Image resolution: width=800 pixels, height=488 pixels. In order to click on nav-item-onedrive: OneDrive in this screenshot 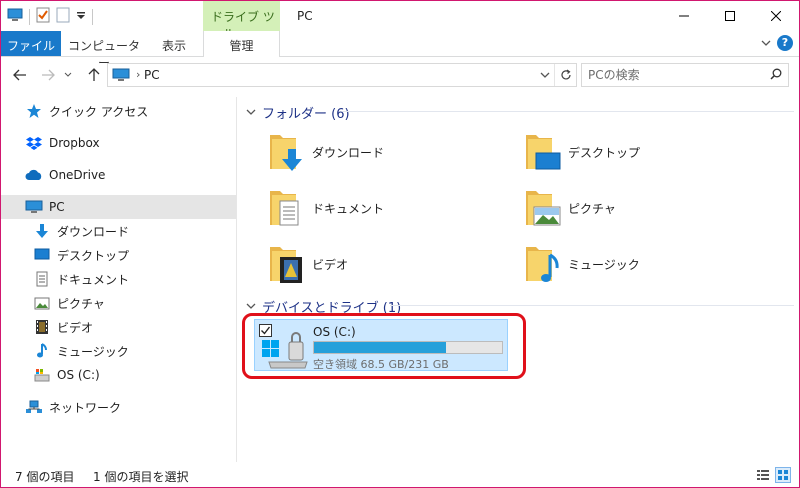, I will do `click(118, 175)`.